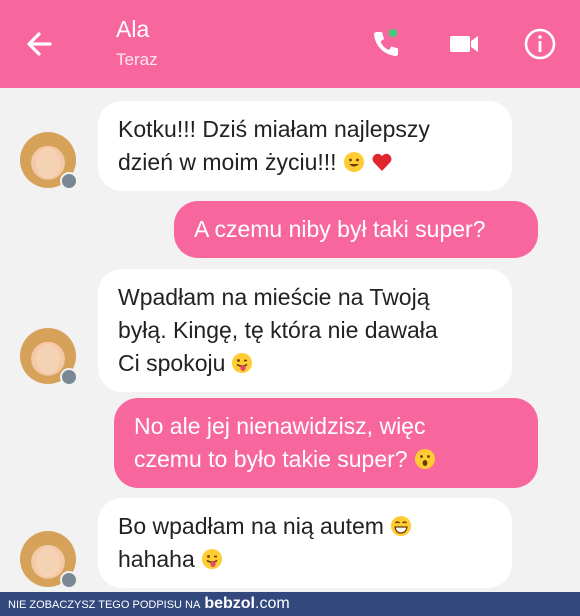 This screenshot has height=616, width=580. What do you see at coordinates (386, 44) in the screenshot?
I see `phone-call-icon` at bounding box center [386, 44].